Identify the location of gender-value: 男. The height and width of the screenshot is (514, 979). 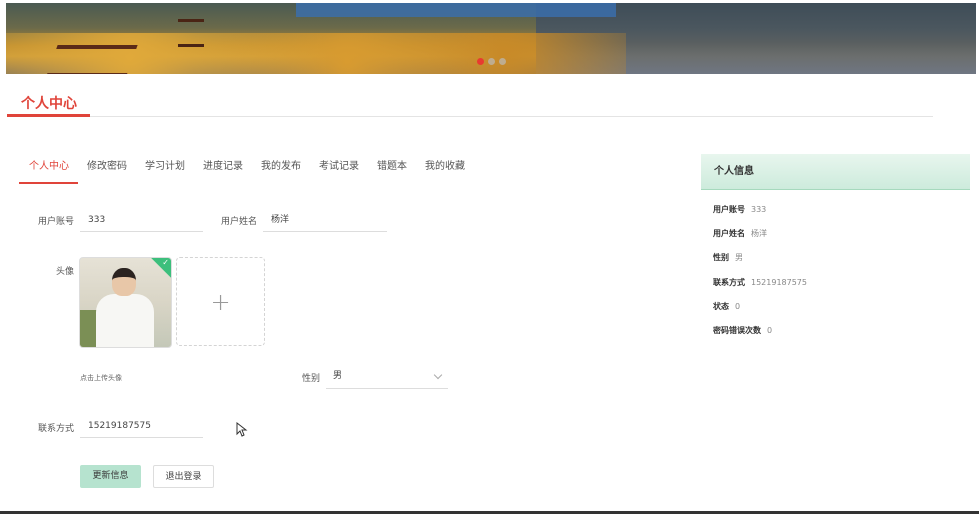
(338, 376).